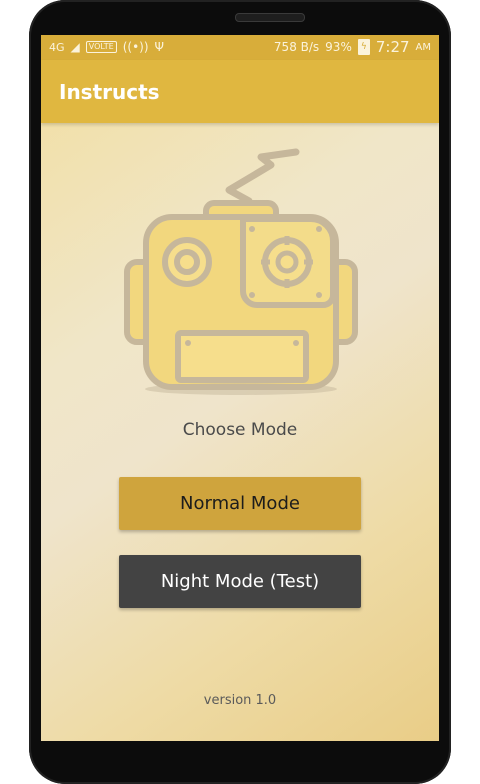  I want to click on clock-ampm: AM, so click(423, 47).